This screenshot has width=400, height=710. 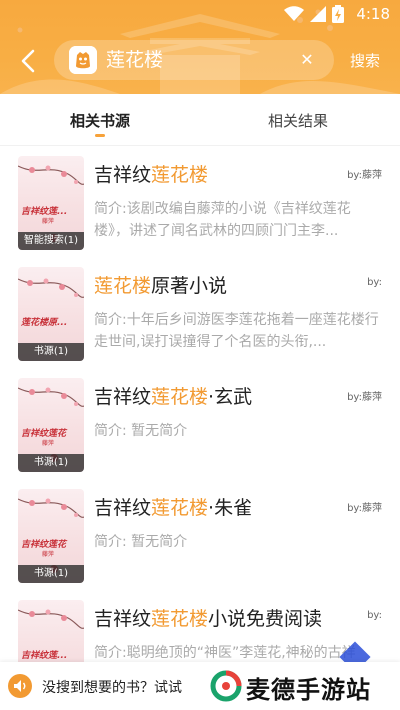 I want to click on clear-search-button: ✕, so click(x=307, y=60).